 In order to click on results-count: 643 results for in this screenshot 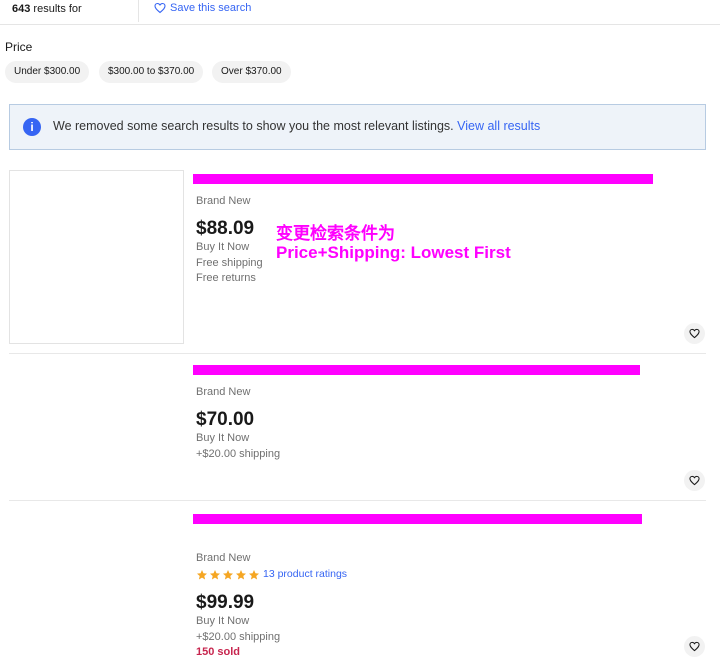, I will do `click(47, 9)`.